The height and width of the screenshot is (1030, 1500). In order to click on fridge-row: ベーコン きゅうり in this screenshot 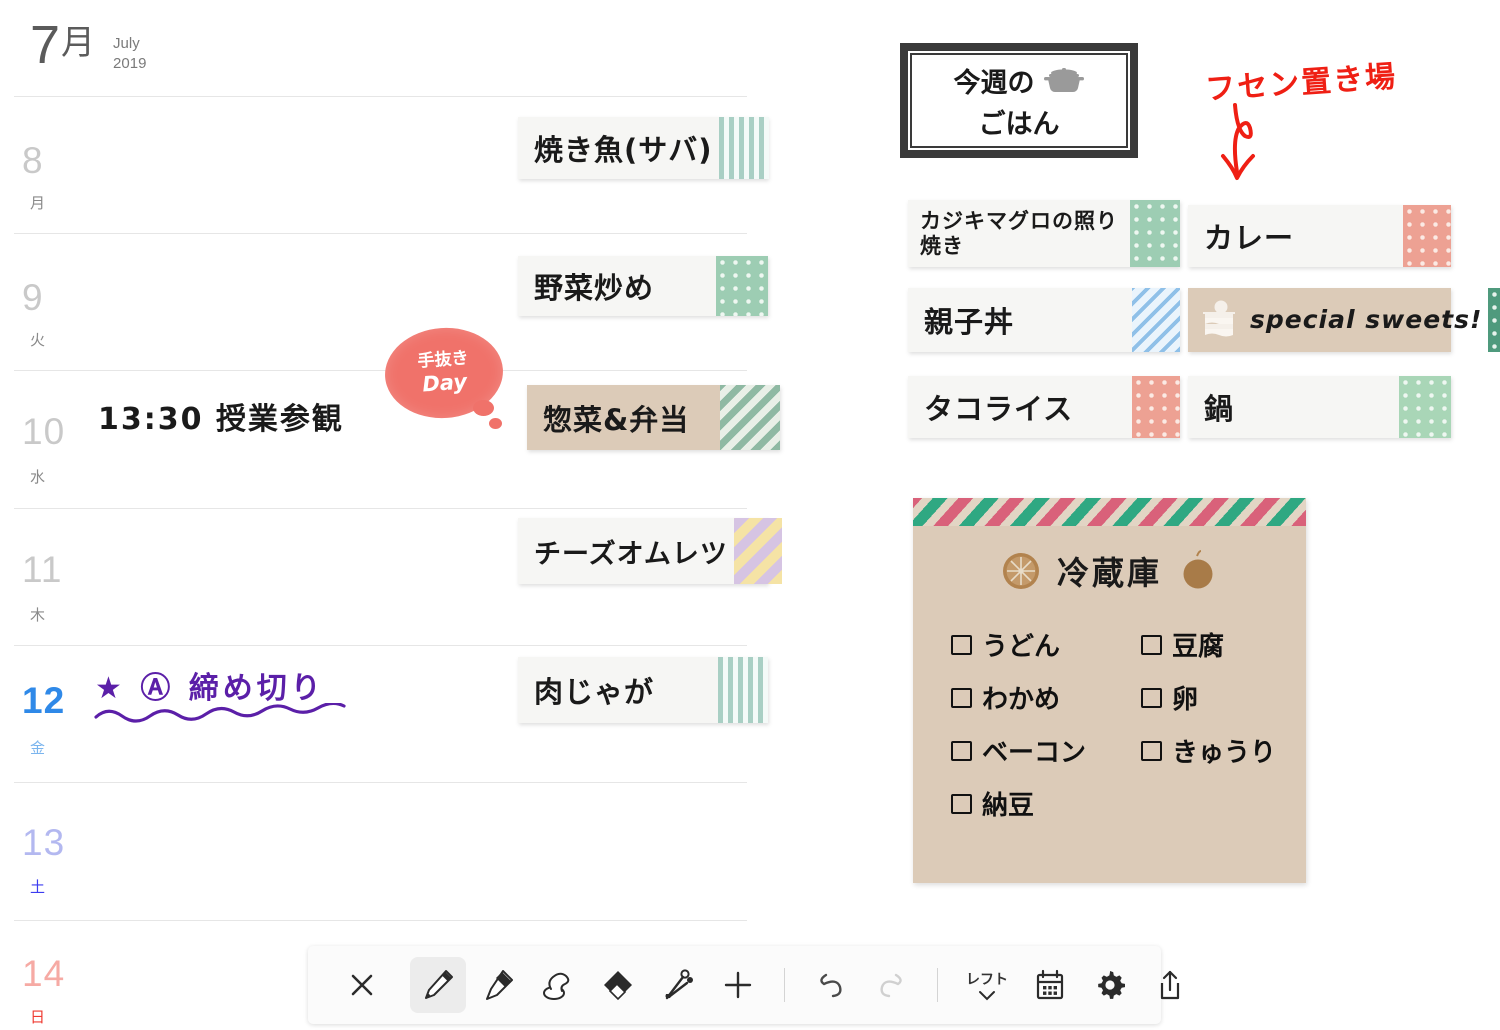, I will do `click(1121, 750)`.